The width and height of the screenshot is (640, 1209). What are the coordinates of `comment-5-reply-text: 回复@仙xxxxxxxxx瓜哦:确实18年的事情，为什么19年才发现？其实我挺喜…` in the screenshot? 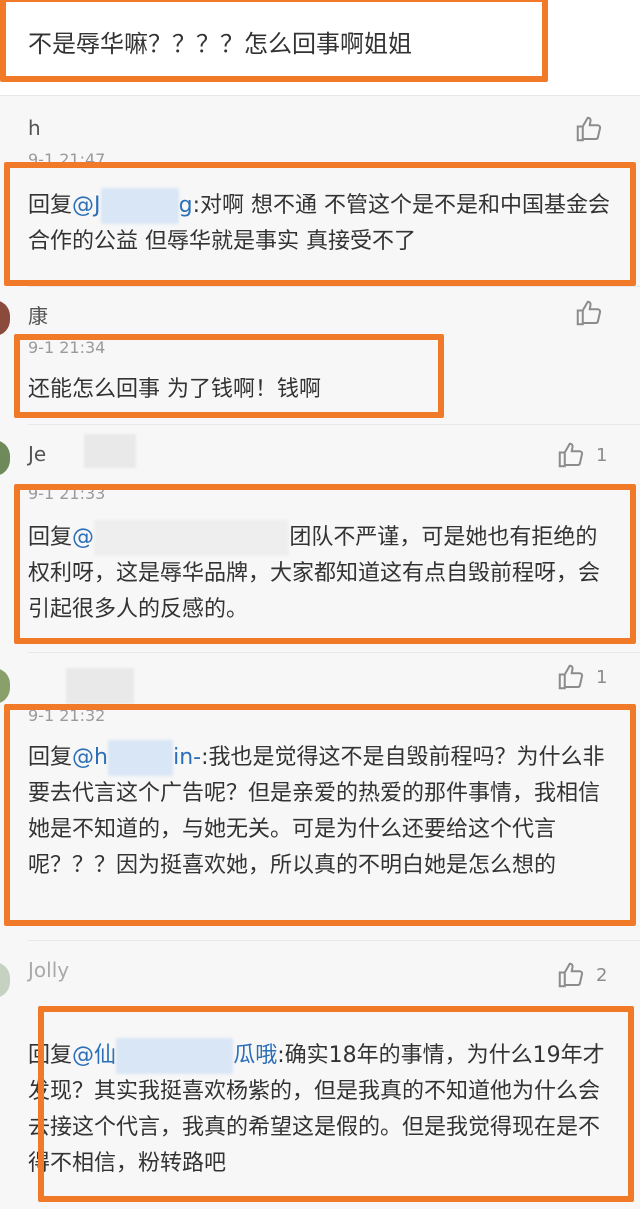 It's located at (323, 1110).